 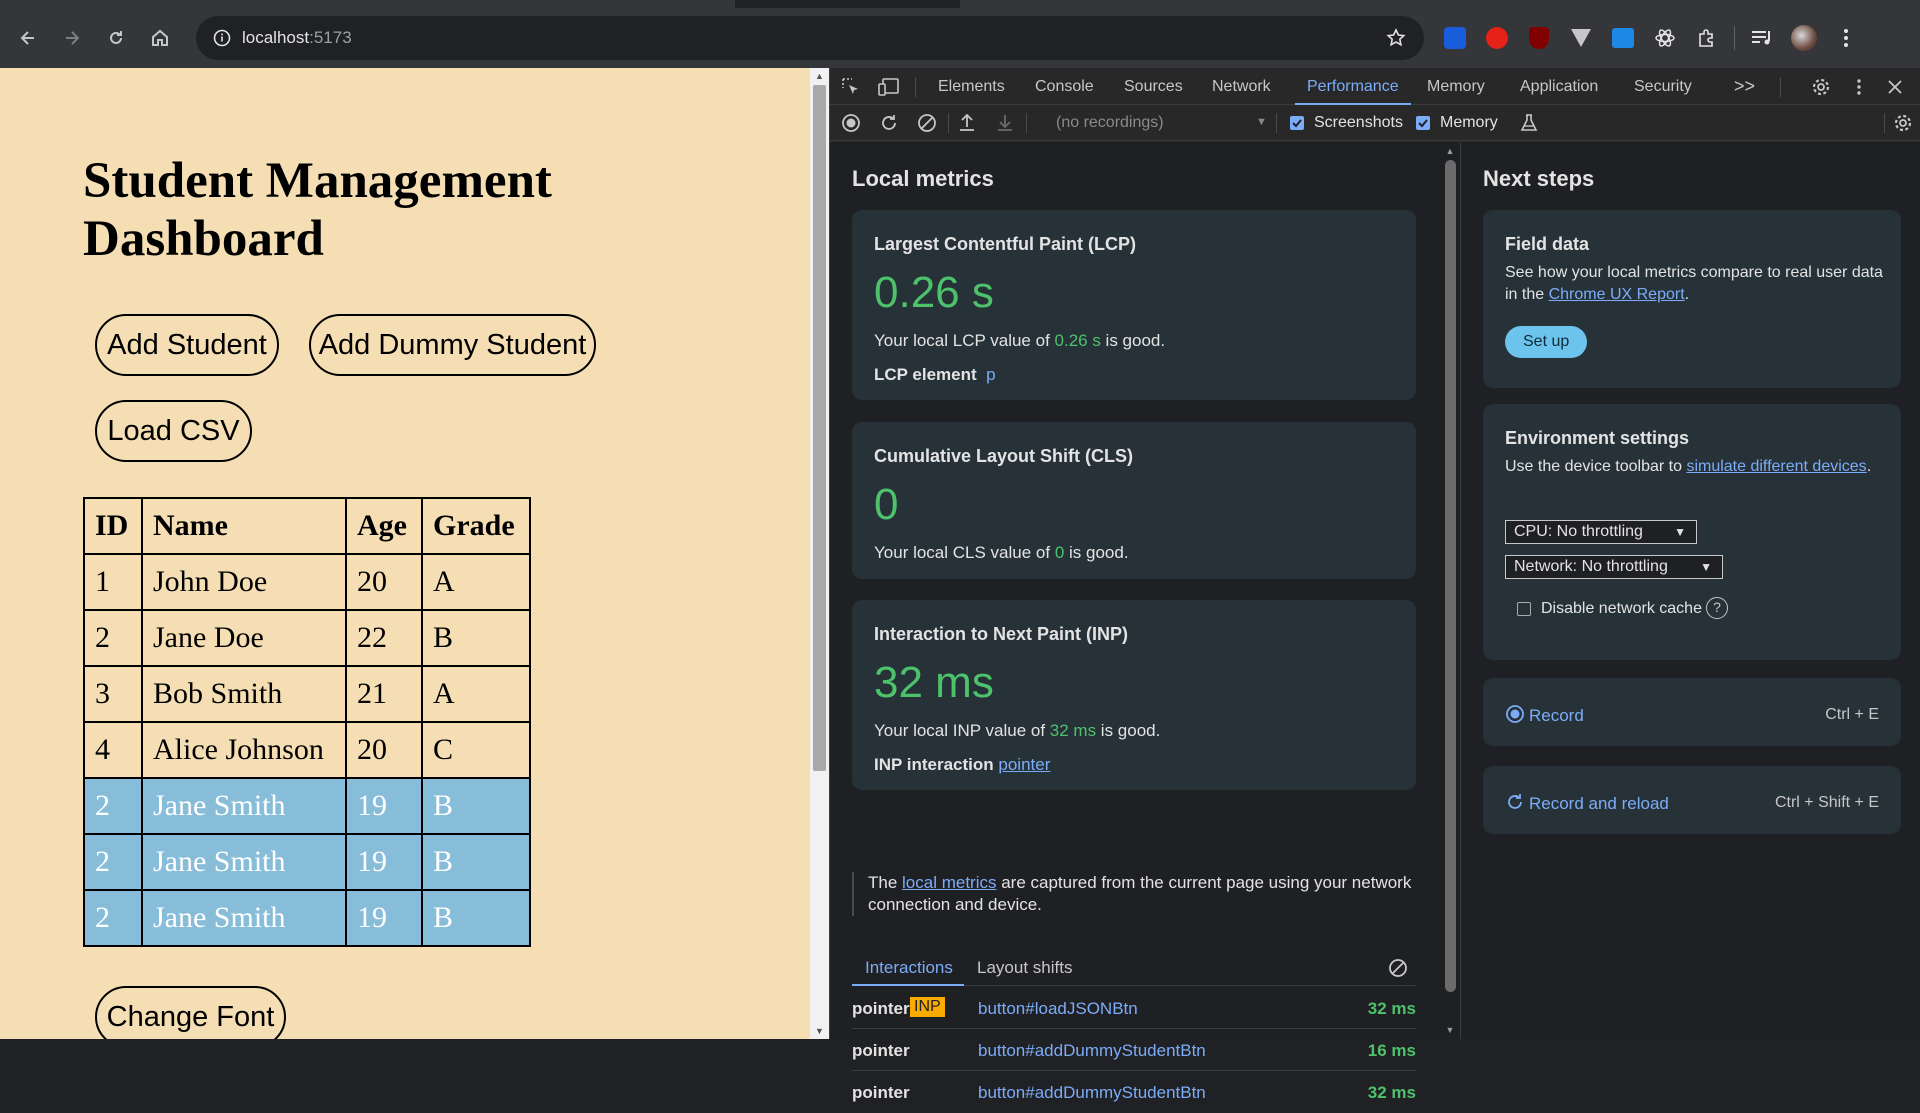 What do you see at coordinates (1821, 87) in the screenshot?
I see `settings-gear-icon` at bounding box center [1821, 87].